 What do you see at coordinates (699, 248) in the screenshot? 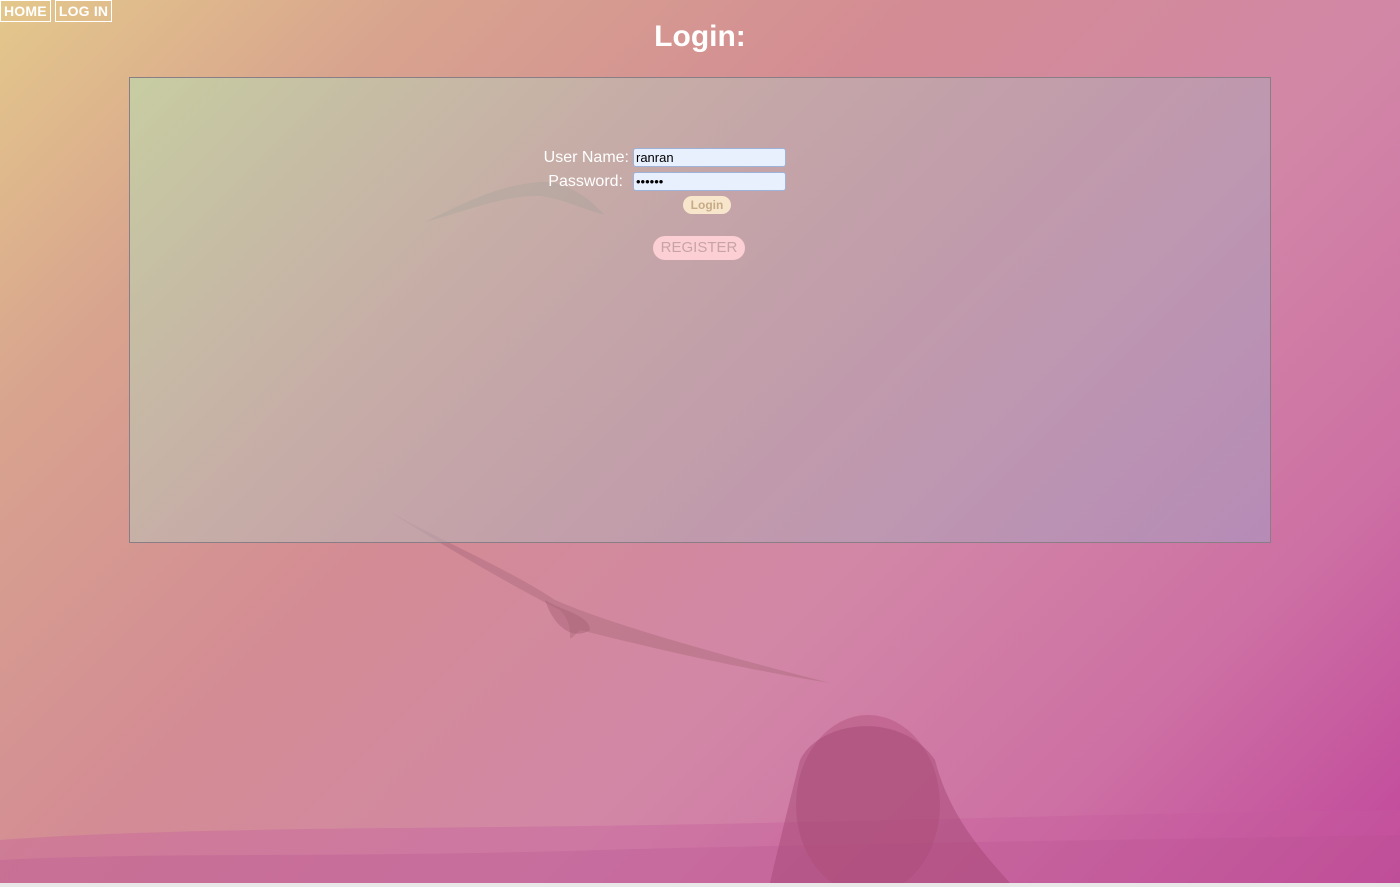
I see `register-button: REGISTER` at bounding box center [699, 248].